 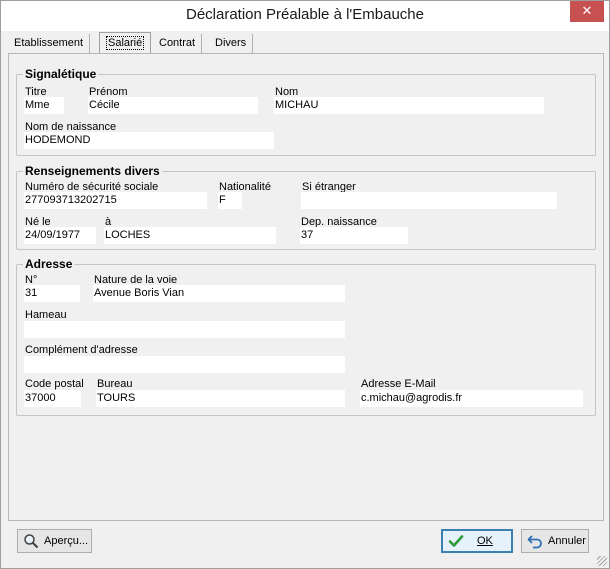 I want to click on tab-divers: Divers, so click(x=231, y=44).